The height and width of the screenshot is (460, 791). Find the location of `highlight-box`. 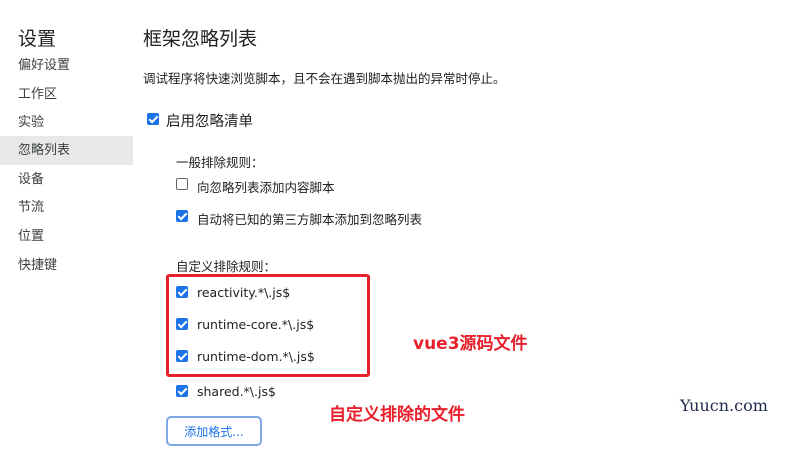

highlight-box is located at coordinates (268, 325).